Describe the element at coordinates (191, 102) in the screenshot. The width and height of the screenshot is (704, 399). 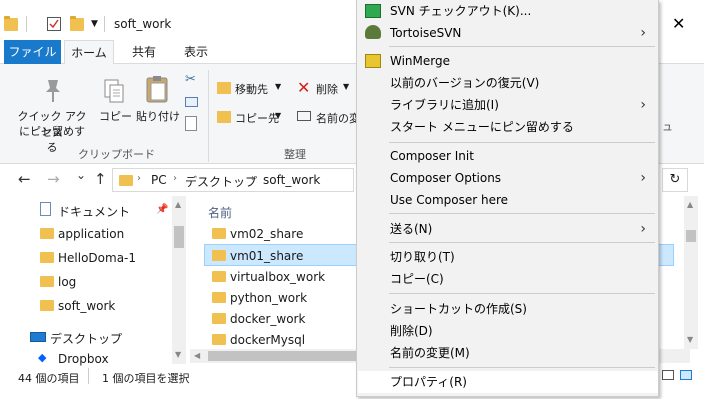
I see `copy-path-icon` at that location.